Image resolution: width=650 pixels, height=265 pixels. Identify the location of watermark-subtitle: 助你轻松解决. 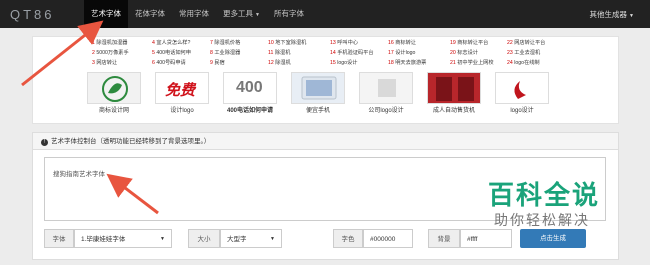
(542, 220).